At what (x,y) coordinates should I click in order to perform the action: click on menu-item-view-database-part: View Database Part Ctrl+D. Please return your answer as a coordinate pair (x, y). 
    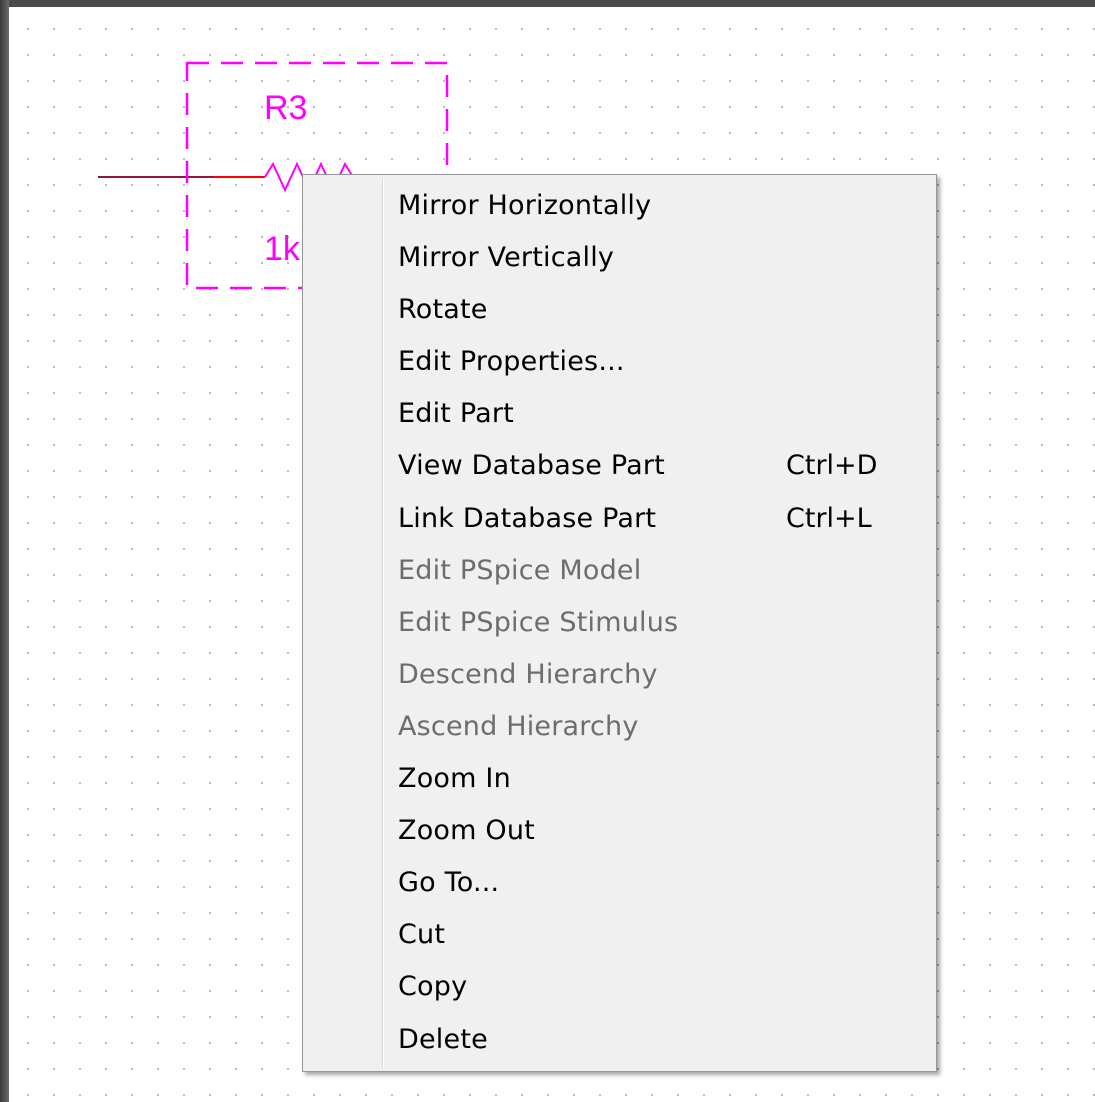
    Looking at the image, I should click on (619, 466).